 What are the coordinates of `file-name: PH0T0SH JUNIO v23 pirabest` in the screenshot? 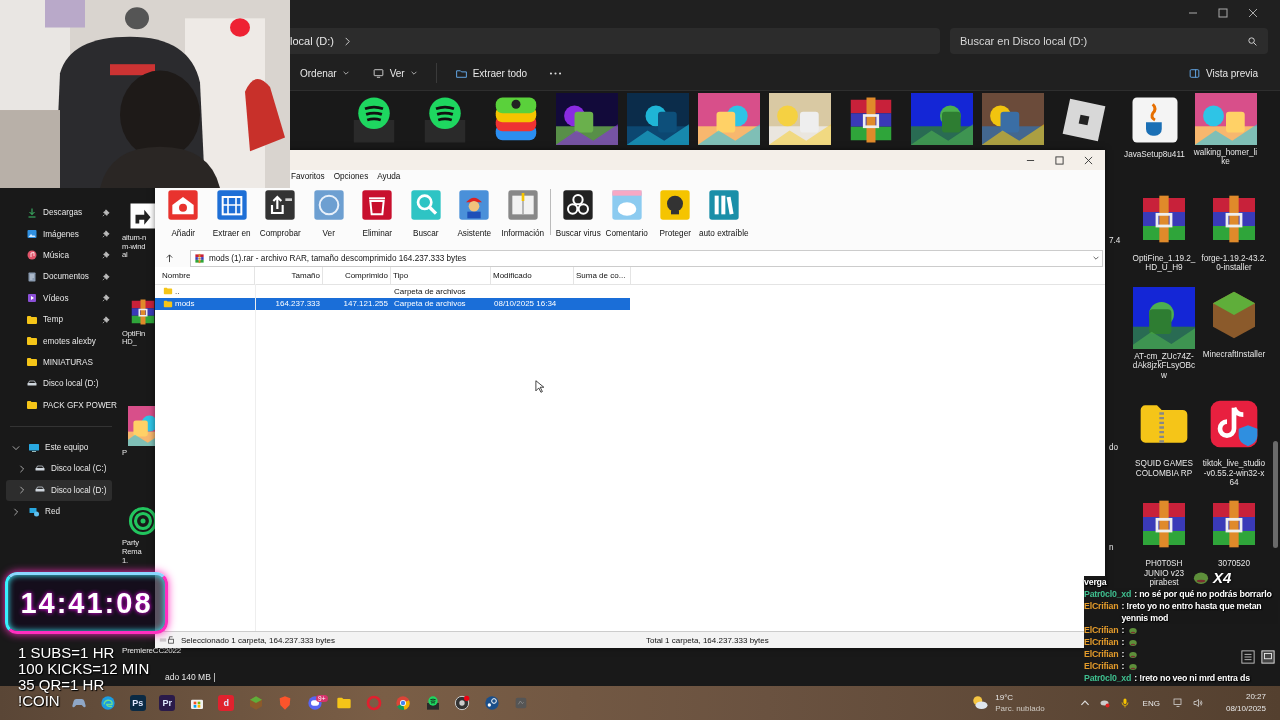 It's located at (1163, 573).